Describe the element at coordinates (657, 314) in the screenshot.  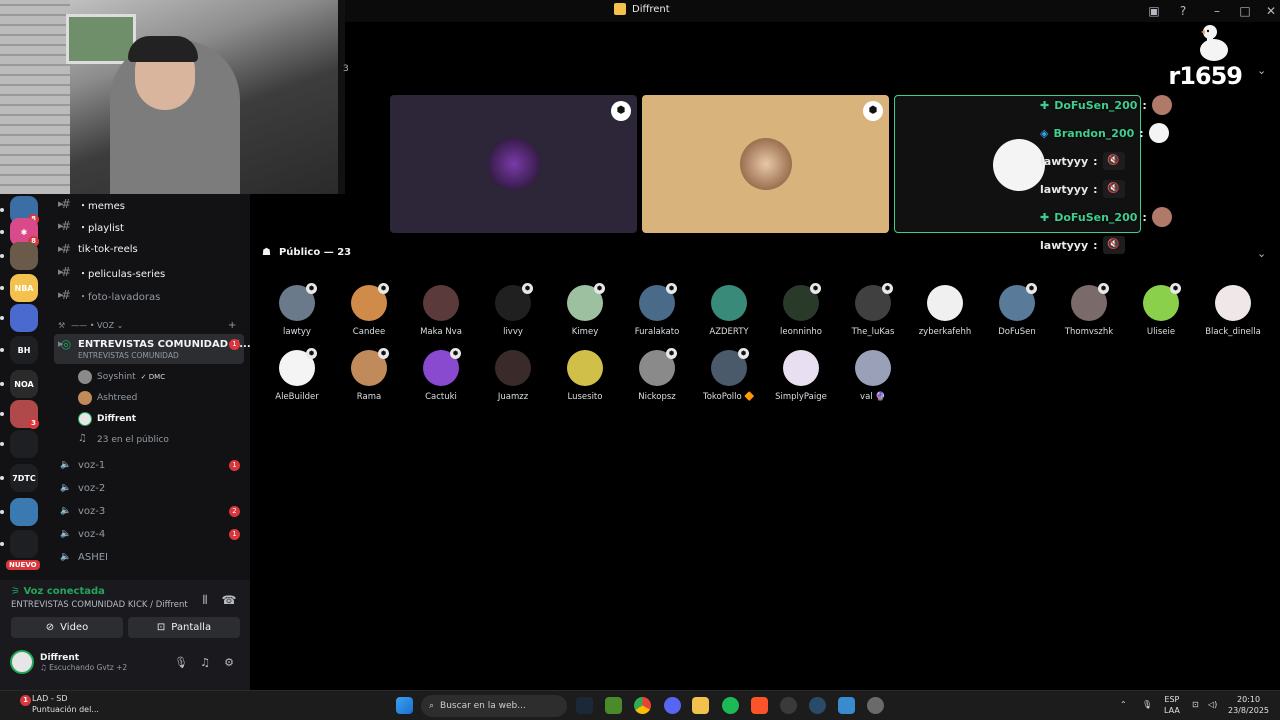
I see `audience-member: ⬢ Furalakato` at that location.